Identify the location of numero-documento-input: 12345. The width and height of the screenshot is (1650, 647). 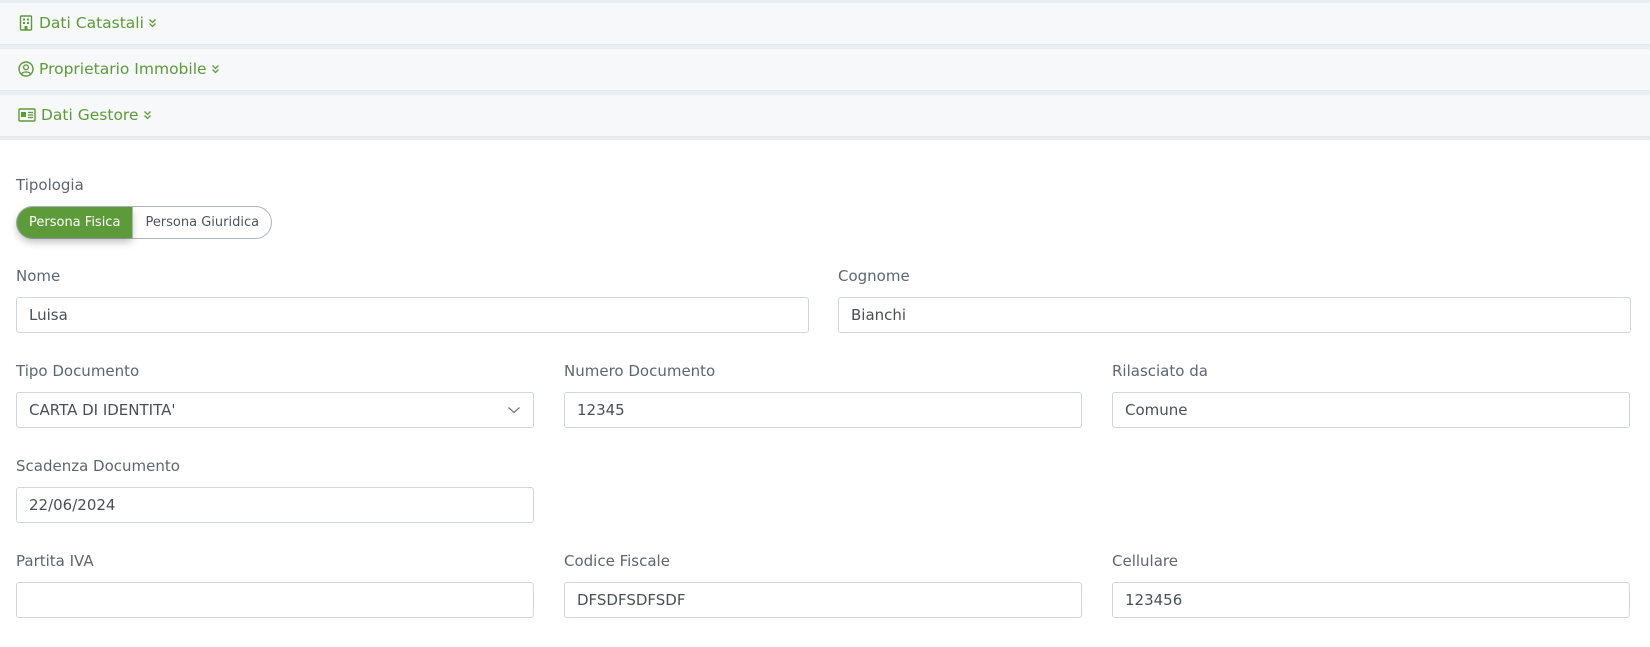
(823, 410).